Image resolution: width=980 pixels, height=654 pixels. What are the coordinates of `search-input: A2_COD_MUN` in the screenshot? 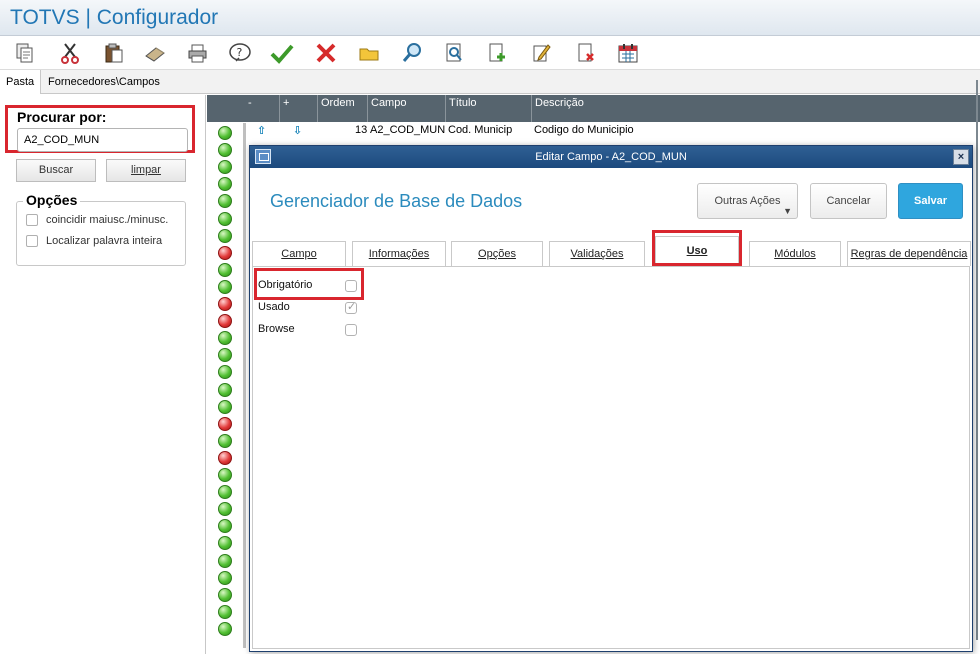 It's located at (102, 140).